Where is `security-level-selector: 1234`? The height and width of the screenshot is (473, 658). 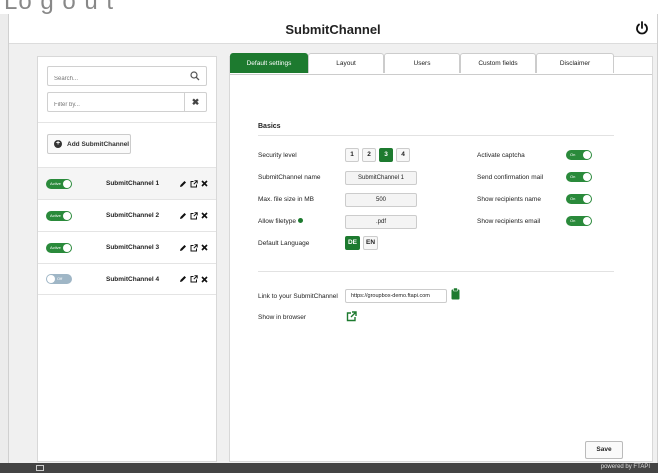 security-level-selector: 1234 is located at coordinates (377, 155).